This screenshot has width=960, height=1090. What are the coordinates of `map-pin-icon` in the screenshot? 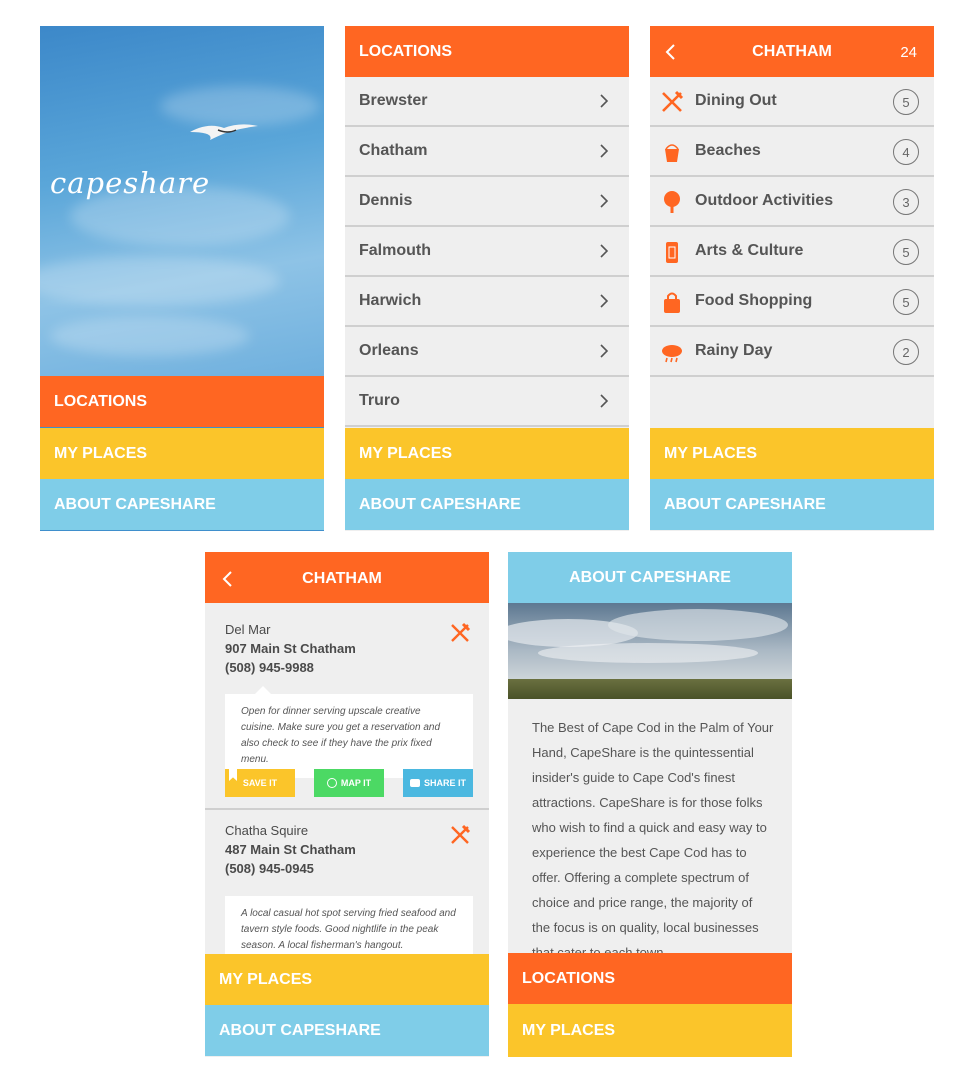 It's located at (331, 783).